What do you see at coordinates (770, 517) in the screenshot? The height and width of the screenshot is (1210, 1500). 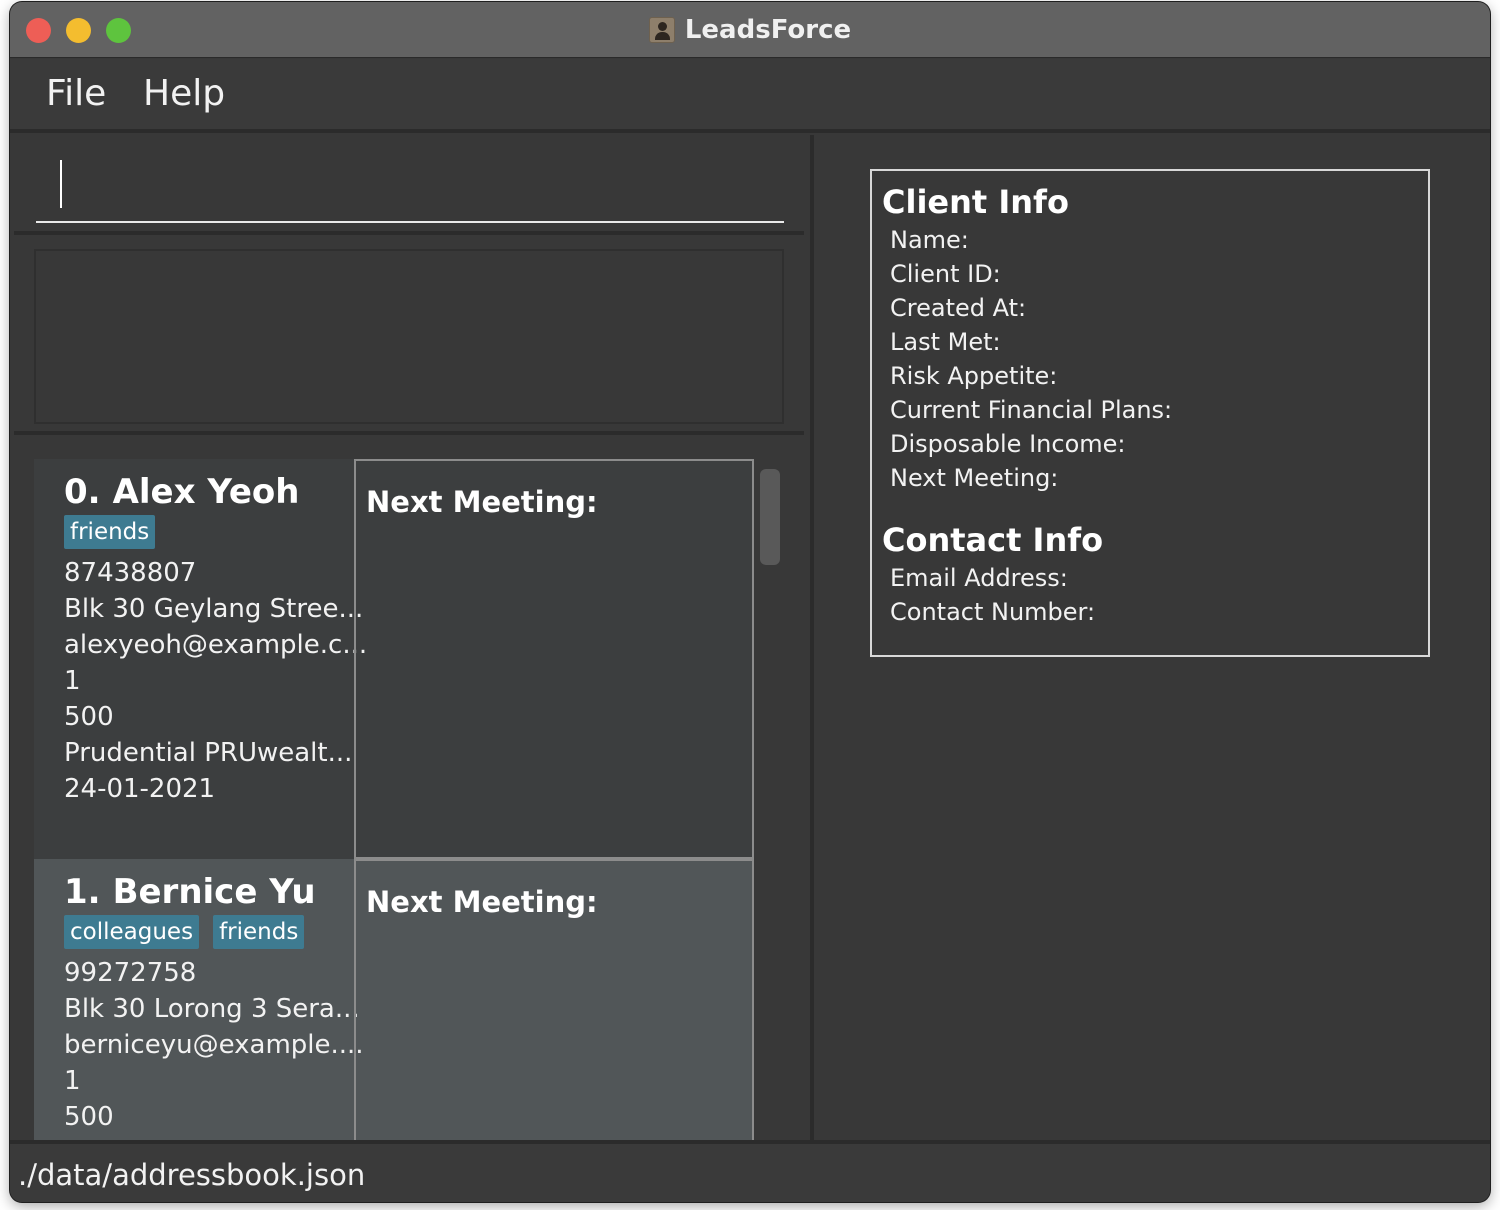 I see `list-scrollbar-thumb` at bounding box center [770, 517].